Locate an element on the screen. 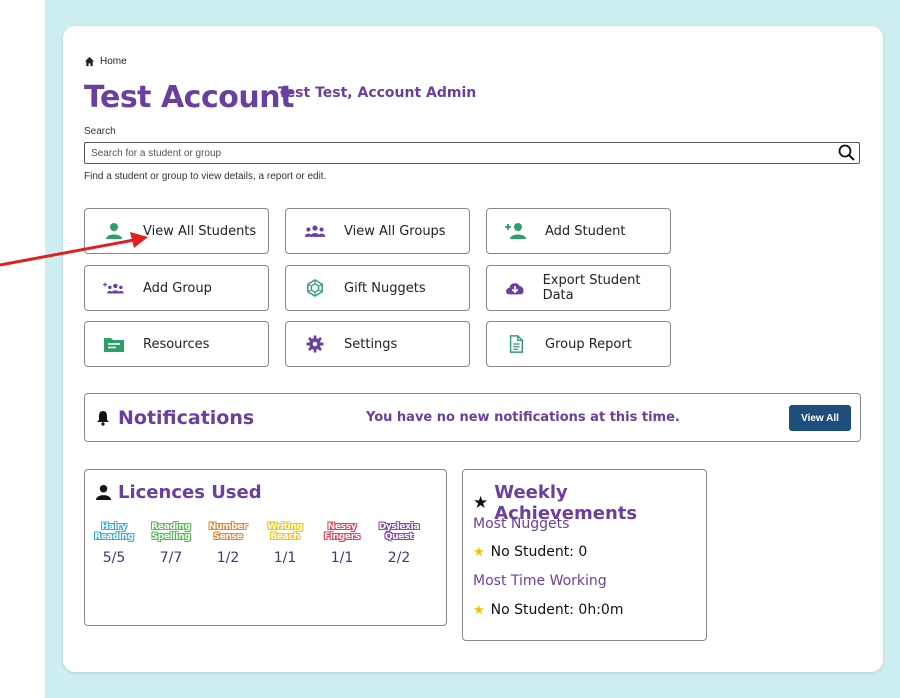 The height and width of the screenshot is (698, 900). people-group-icon is located at coordinates (315, 231).